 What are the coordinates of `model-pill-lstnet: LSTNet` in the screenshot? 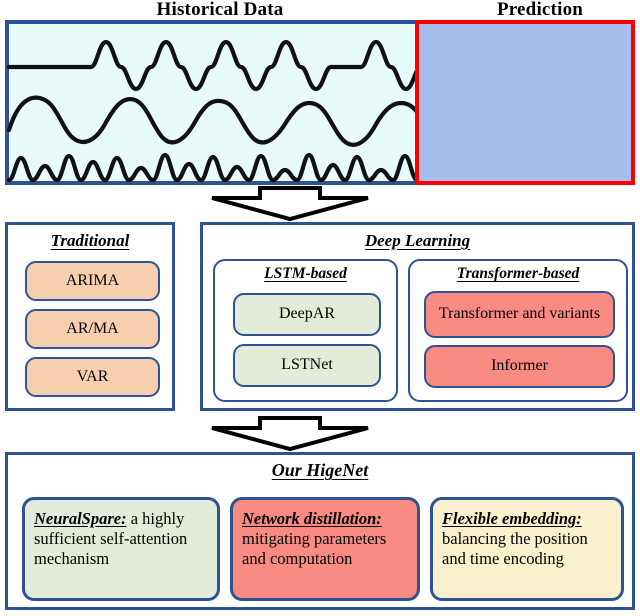 It's located at (307, 365).